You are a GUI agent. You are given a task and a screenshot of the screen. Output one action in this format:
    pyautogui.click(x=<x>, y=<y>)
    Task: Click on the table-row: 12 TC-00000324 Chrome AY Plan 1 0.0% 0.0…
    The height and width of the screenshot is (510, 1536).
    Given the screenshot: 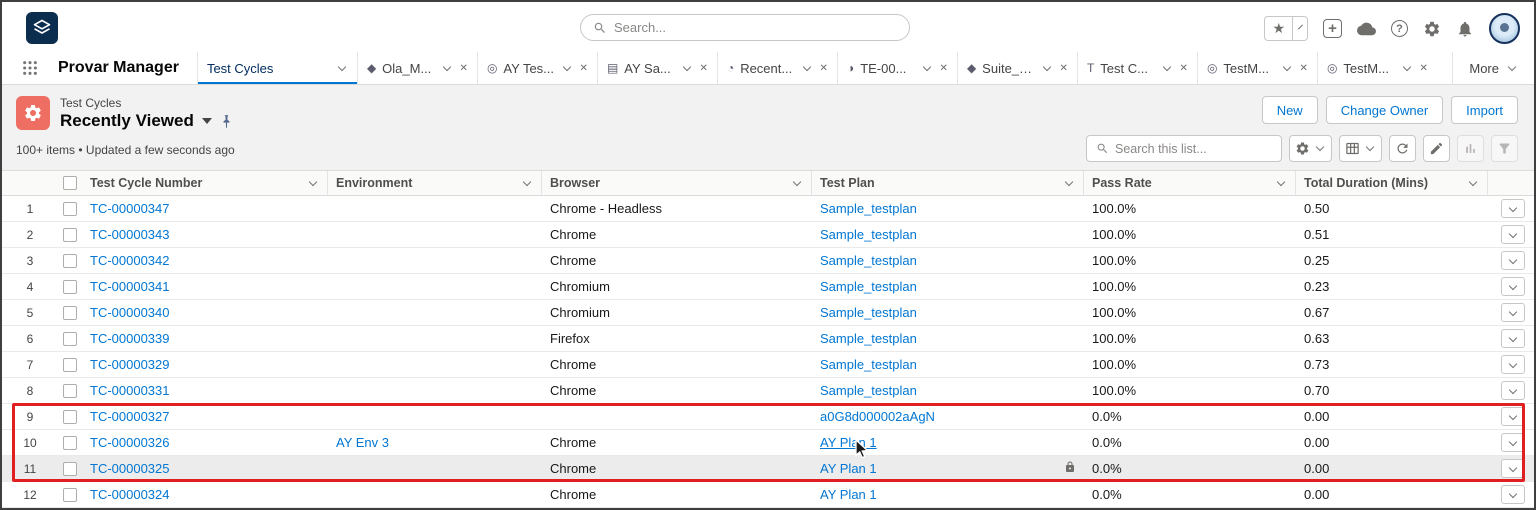 What is the action you would take?
    pyautogui.click(x=768, y=495)
    